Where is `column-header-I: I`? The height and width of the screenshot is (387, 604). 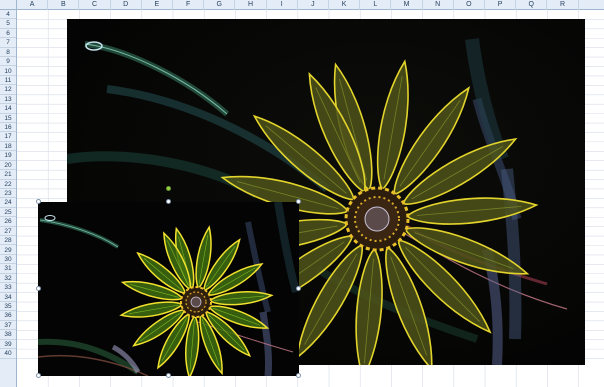
column-header-I: I is located at coordinates (282, 5).